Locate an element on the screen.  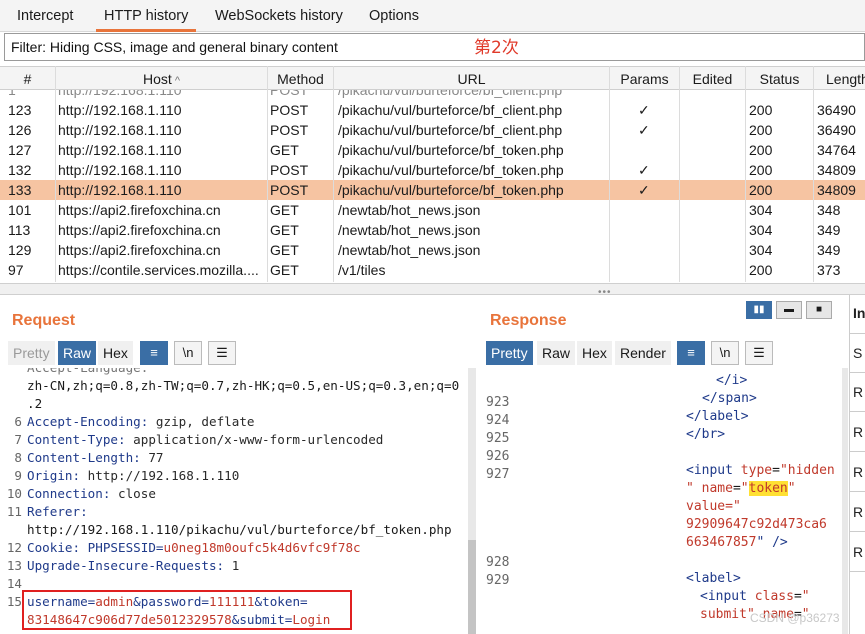
code-line: <label> is located at coordinates (713, 578).